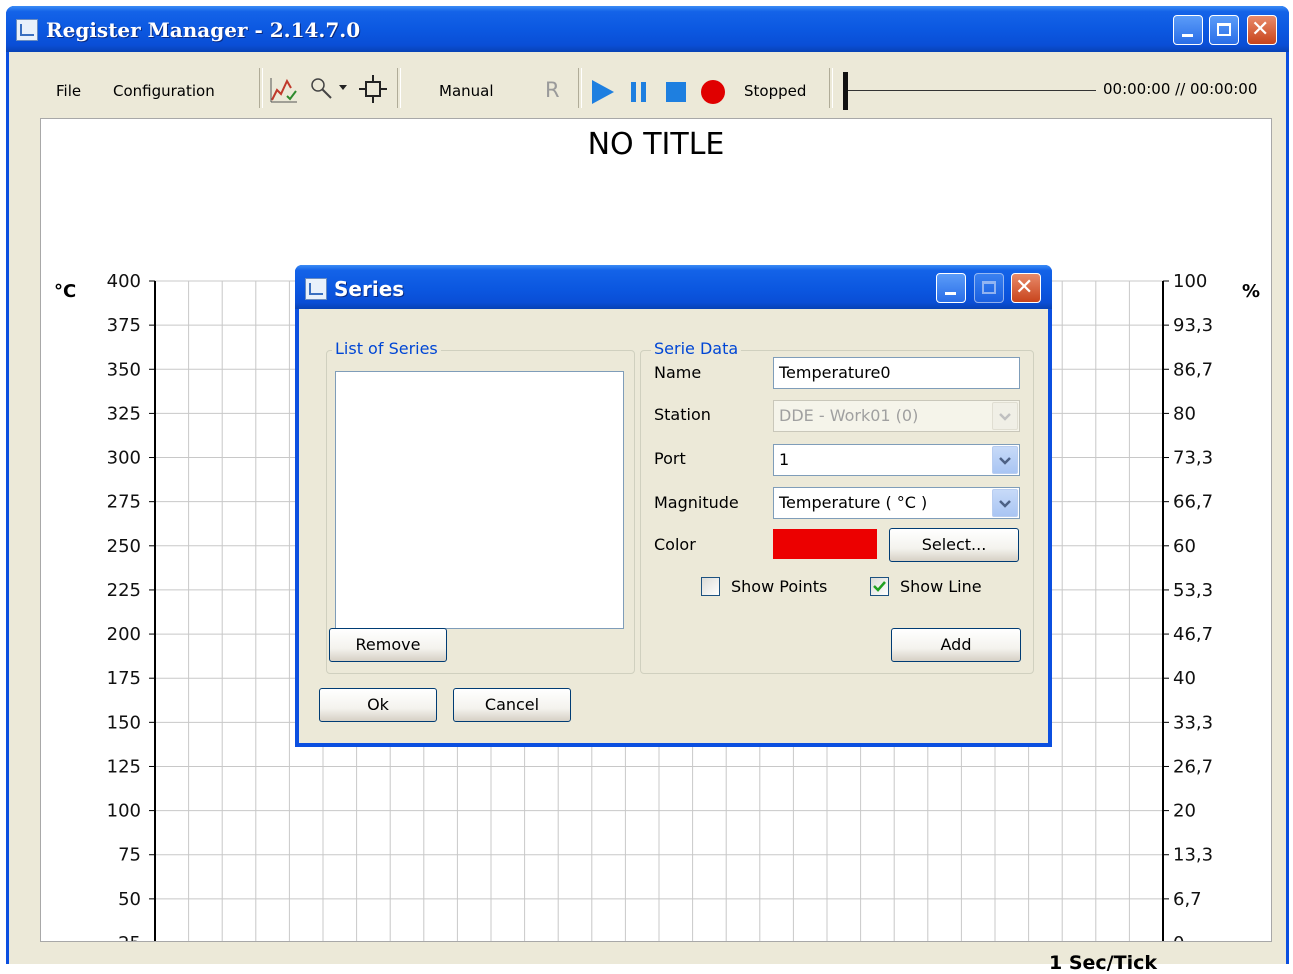 Image resolution: width=1293 pixels, height=974 pixels. I want to click on left-tick-label: 25, so click(129, 937).